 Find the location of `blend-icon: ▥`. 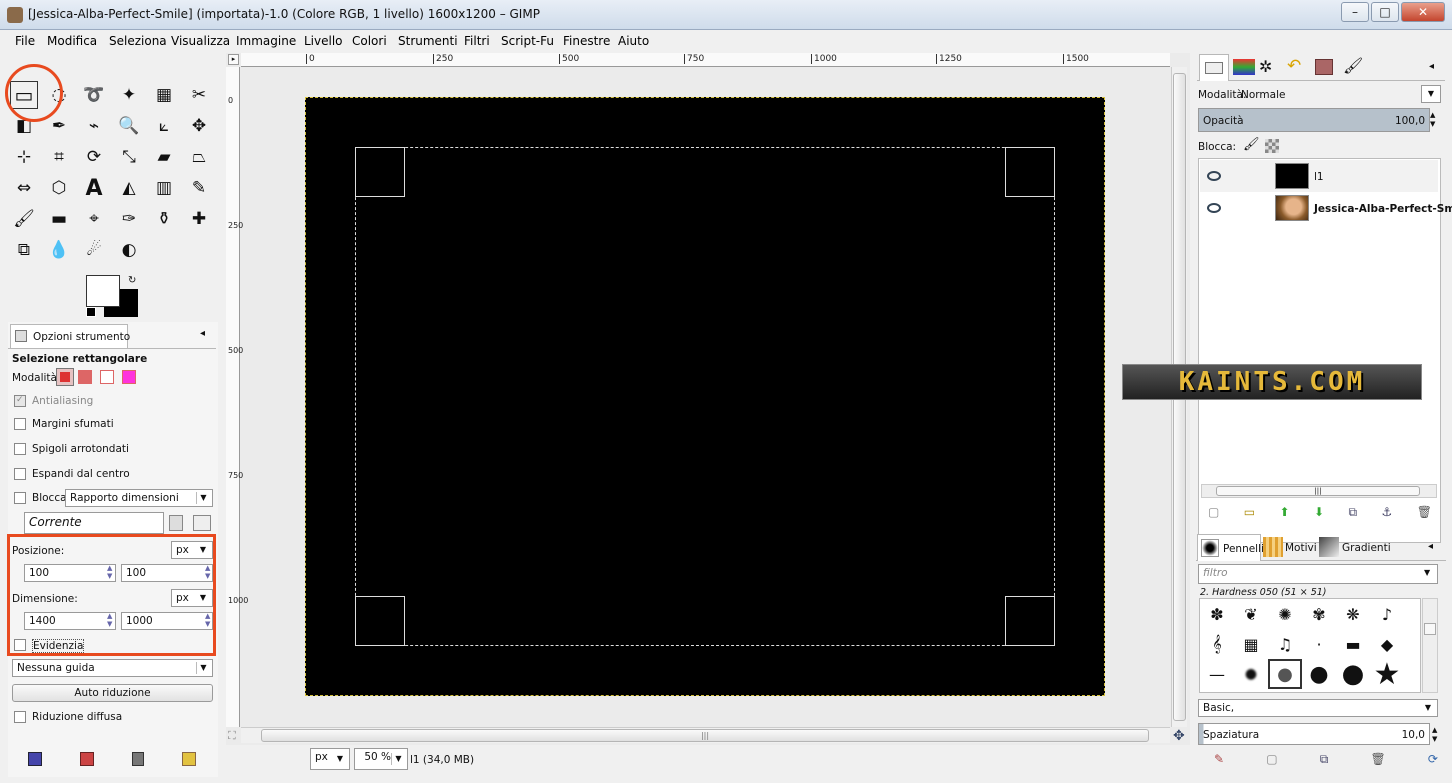

blend-icon: ▥ is located at coordinates (164, 188).